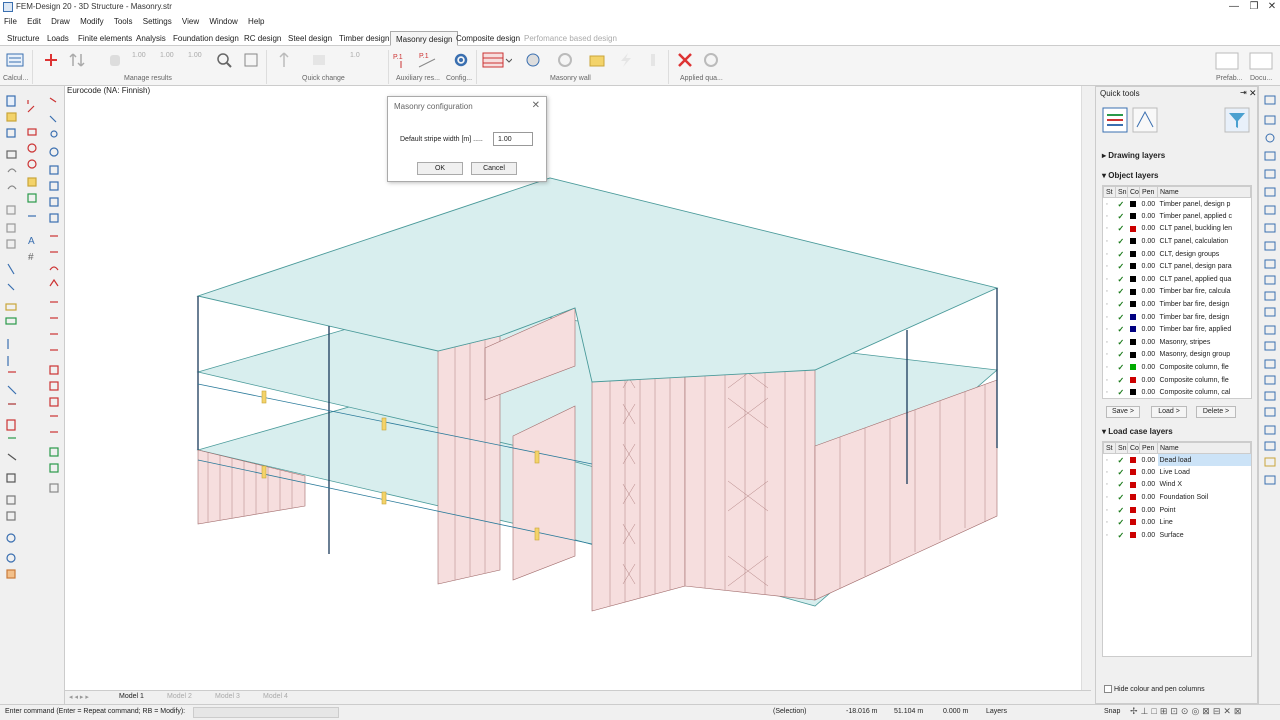  Describe the element at coordinates (685, 60) in the screenshot. I see `delete-x-icon` at that location.